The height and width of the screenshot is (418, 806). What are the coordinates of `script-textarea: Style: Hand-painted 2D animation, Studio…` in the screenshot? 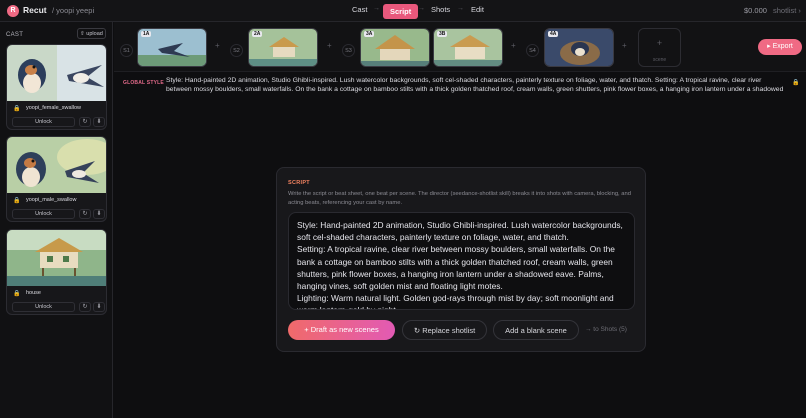 It's located at (461, 261).